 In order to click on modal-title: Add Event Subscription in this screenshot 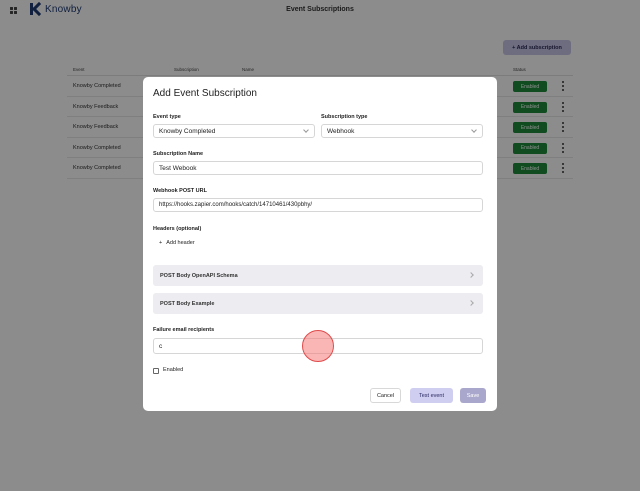, I will do `click(205, 93)`.